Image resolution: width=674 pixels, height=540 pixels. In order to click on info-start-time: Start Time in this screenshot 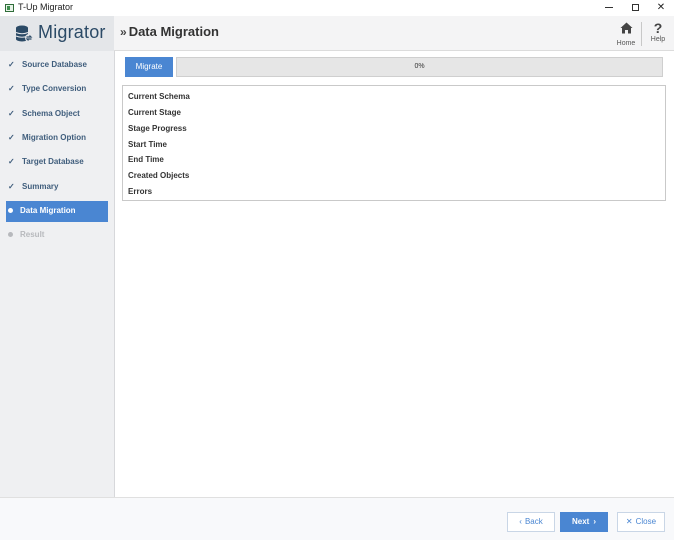, I will do `click(147, 144)`.